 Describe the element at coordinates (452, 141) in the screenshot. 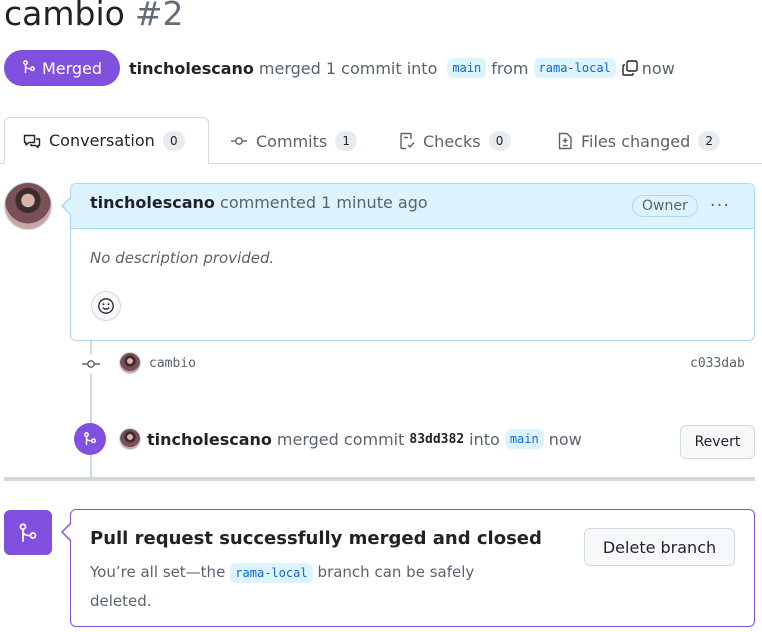

I see `tab-label: Checks` at that location.